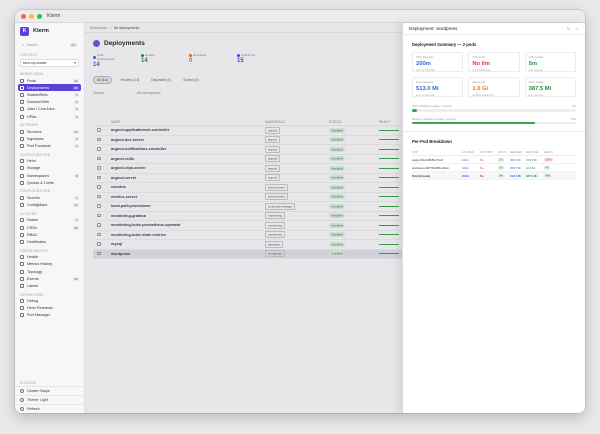 The height and width of the screenshot is (434, 600). Describe the element at coordinates (49, 116) in the screenshot. I see `sidebar-item-hpas: HPAs 0` at that location.